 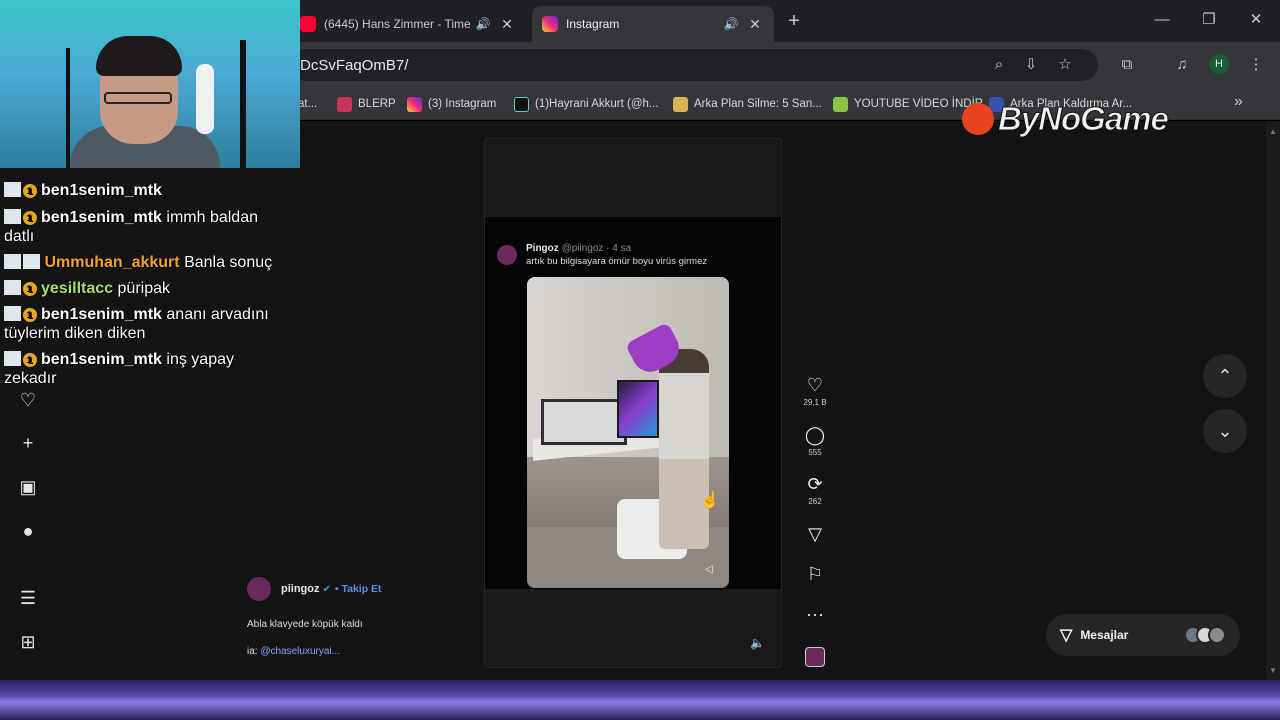 What do you see at coordinates (596, 248) in the screenshot?
I see `tweet-handle: @piingoz · 4 sa` at bounding box center [596, 248].